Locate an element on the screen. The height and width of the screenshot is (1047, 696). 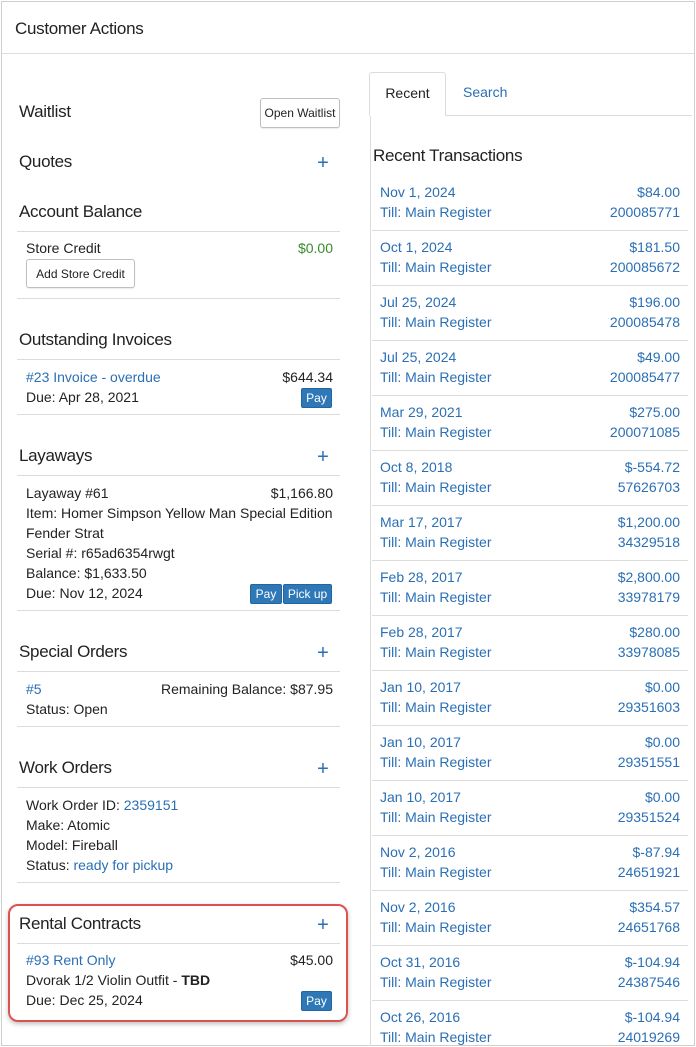
invoice-link: #23 Invoice - overdue is located at coordinates (93, 377).